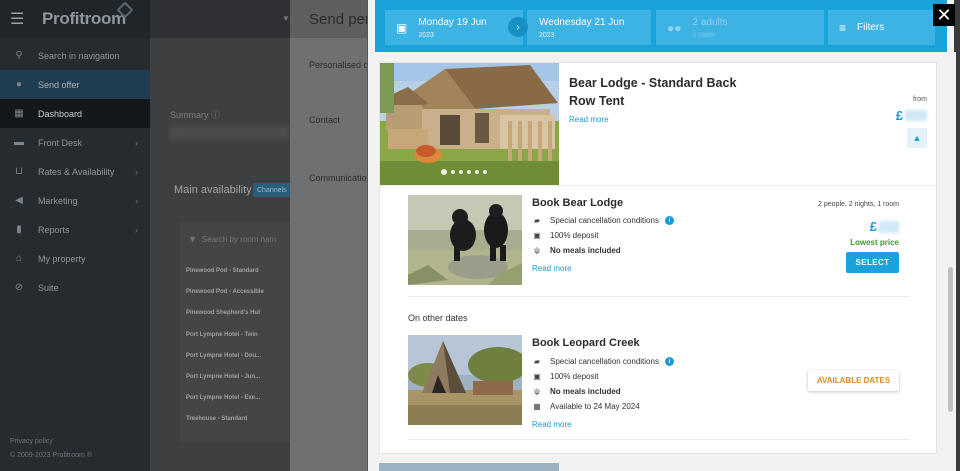 The width and height of the screenshot is (960, 471). What do you see at coordinates (339, 65) in the screenshot?
I see `send-row-personalised: Personalised o` at bounding box center [339, 65].